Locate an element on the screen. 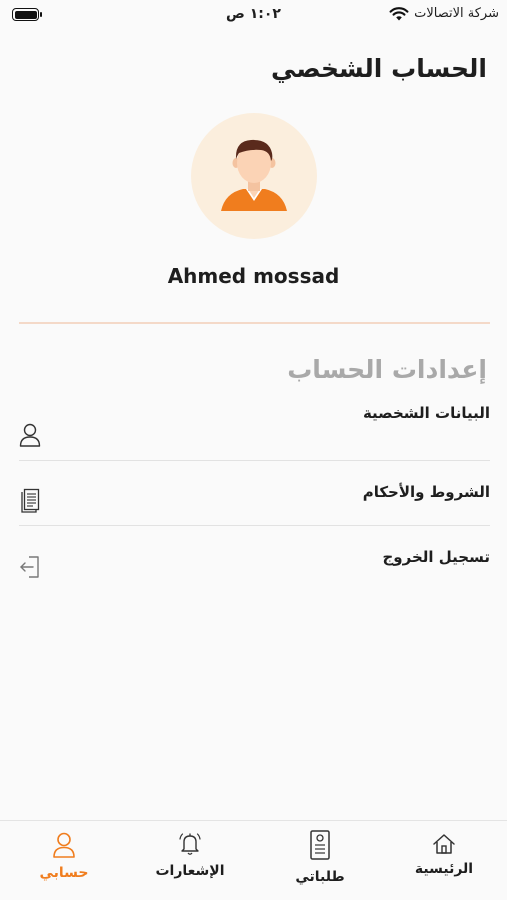 The height and width of the screenshot is (900, 507). tab-my-account: حسابي is located at coordinates (64, 860).